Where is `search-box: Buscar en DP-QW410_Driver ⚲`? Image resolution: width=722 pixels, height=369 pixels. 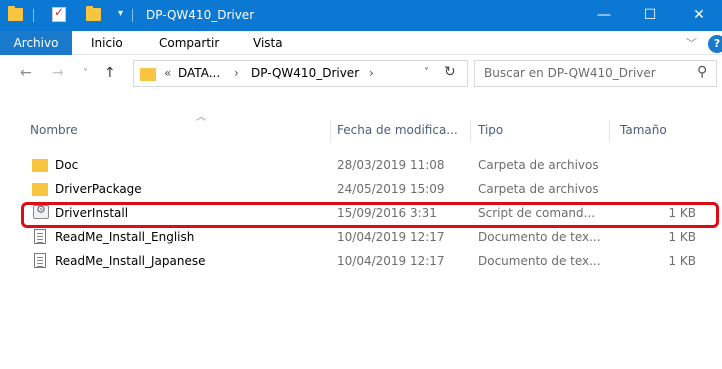 search-box: Buscar en DP-QW410_Driver ⚲ is located at coordinates (595, 73).